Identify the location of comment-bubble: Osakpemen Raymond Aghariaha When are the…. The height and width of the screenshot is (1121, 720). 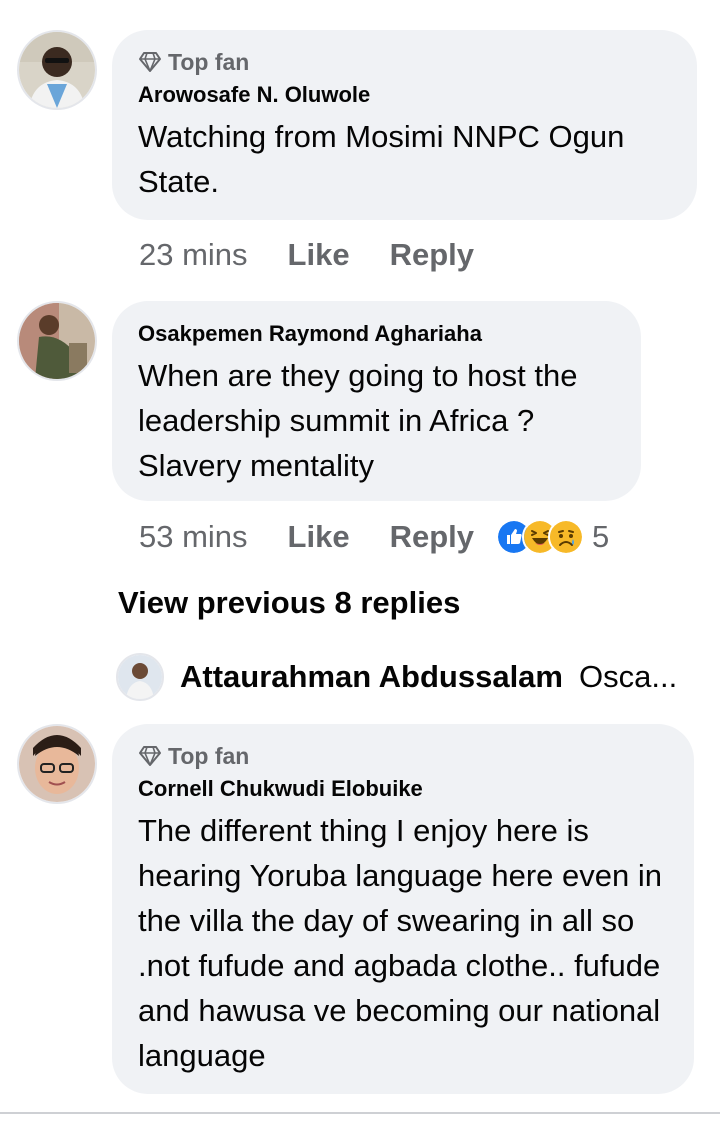
(376, 401).